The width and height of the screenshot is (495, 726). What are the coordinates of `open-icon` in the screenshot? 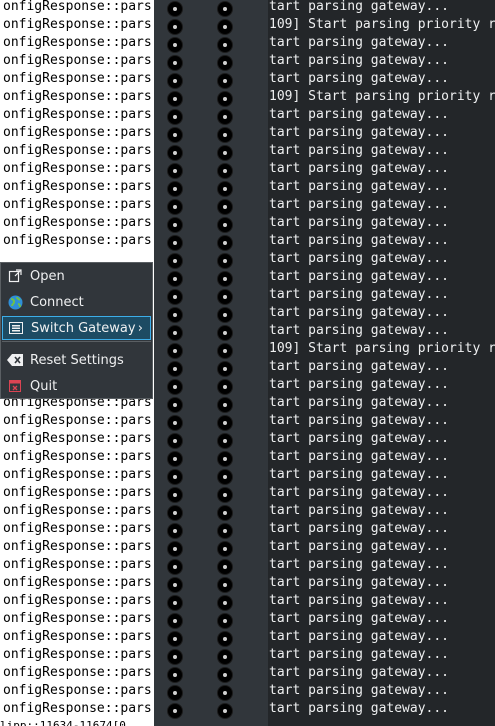 It's located at (15, 276).